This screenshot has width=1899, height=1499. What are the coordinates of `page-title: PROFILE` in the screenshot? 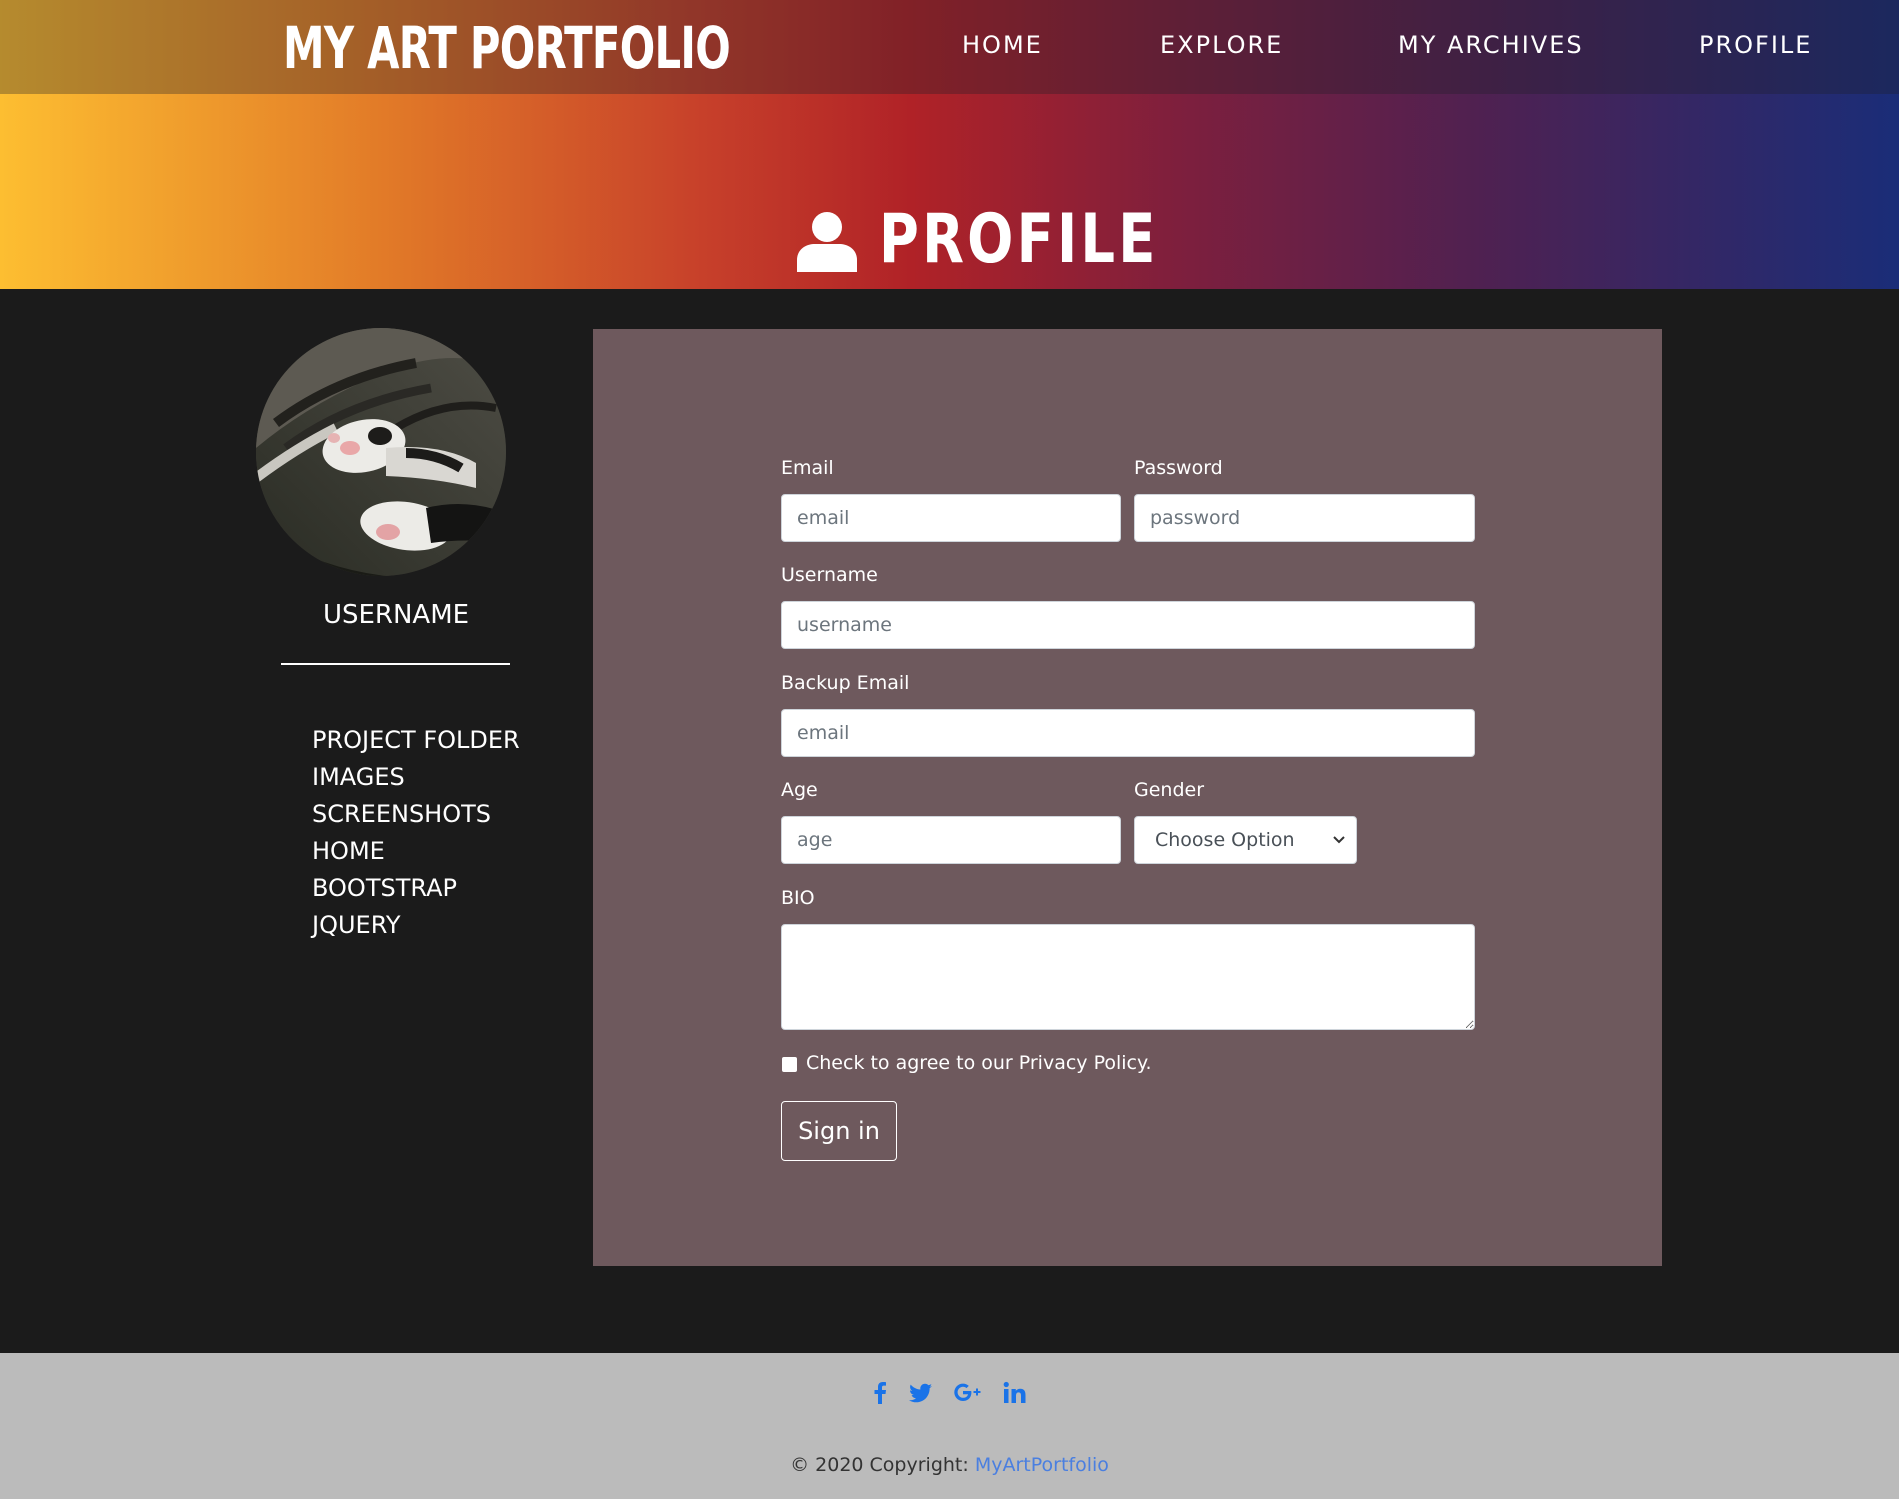 It's located at (1012, 240).